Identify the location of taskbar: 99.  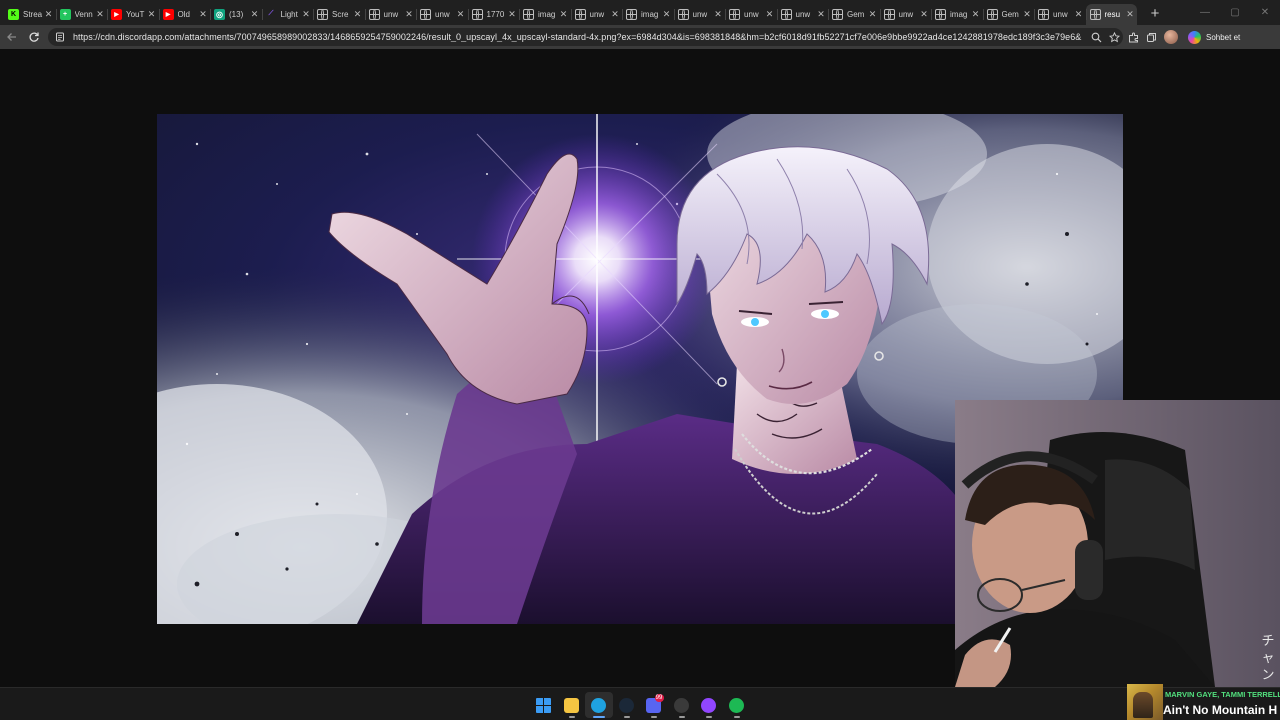
(640, 703).